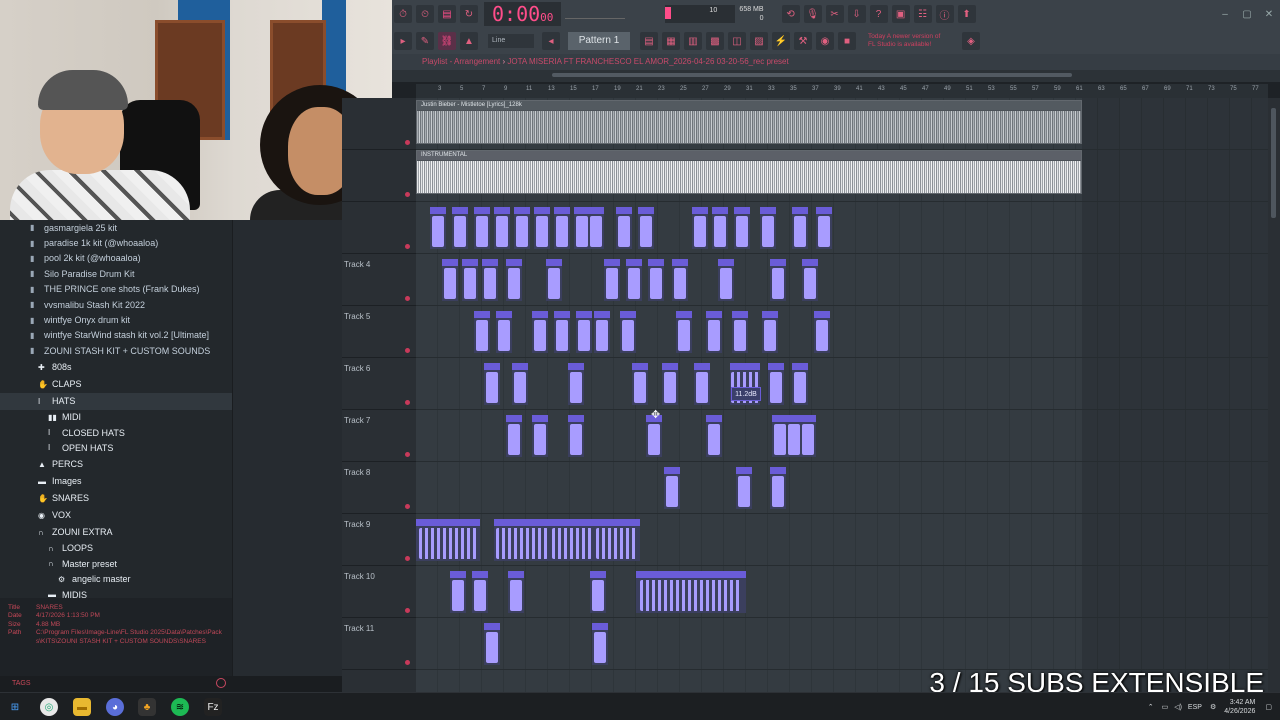 The width and height of the screenshot is (1280, 720). I want to click on horizontal-scrollbar, so click(836, 76).